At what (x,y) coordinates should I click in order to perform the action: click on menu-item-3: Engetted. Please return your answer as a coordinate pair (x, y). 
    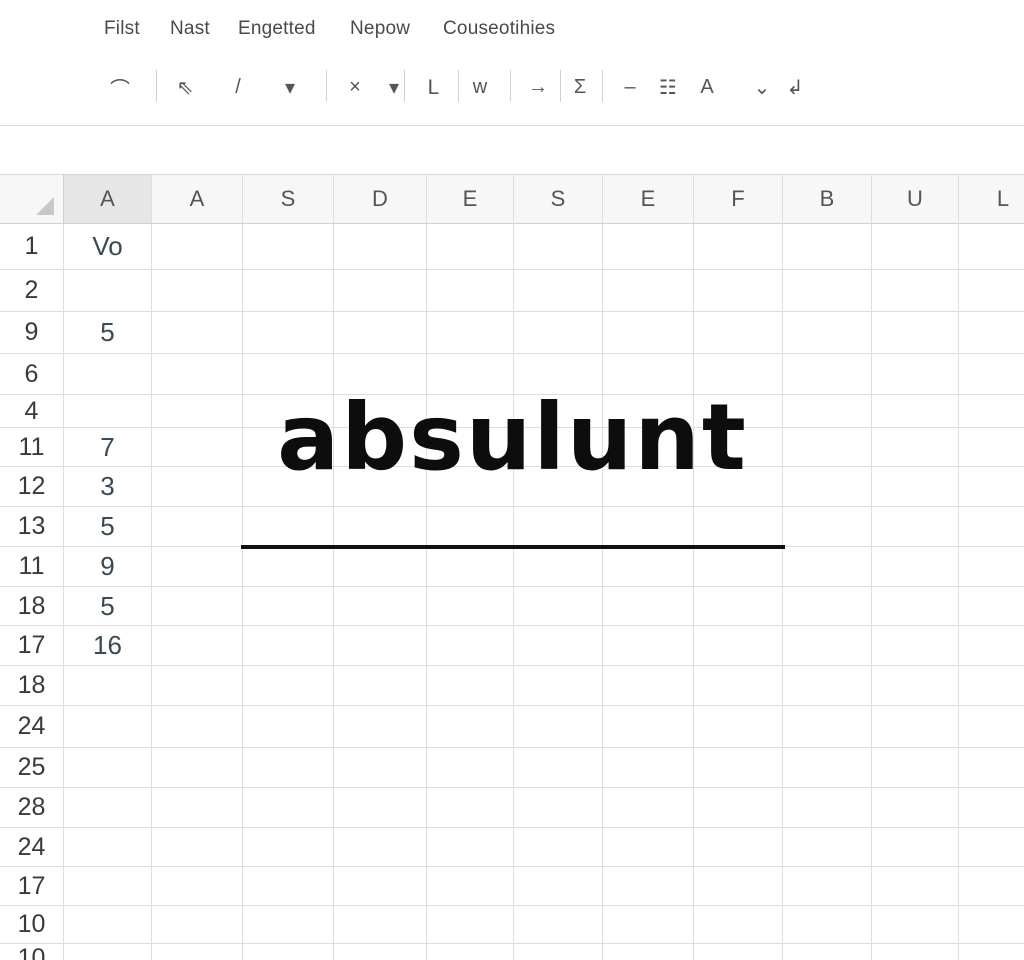
    Looking at the image, I should click on (277, 29).